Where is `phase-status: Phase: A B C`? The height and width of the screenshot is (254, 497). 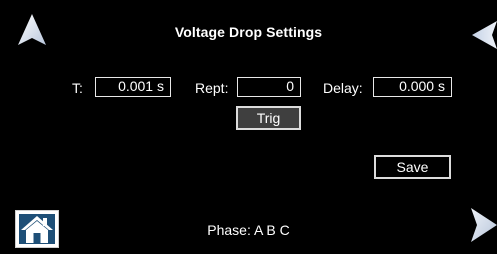 phase-status: Phase: A B C is located at coordinates (248, 230).